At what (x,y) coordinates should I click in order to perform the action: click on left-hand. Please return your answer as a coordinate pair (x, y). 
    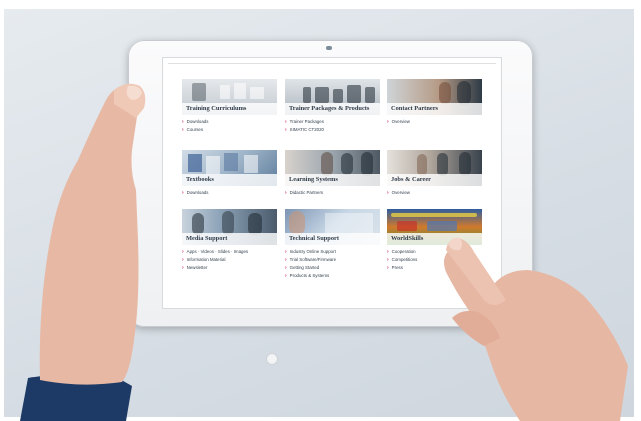
    Looking at the image, I should click on (89, 235).